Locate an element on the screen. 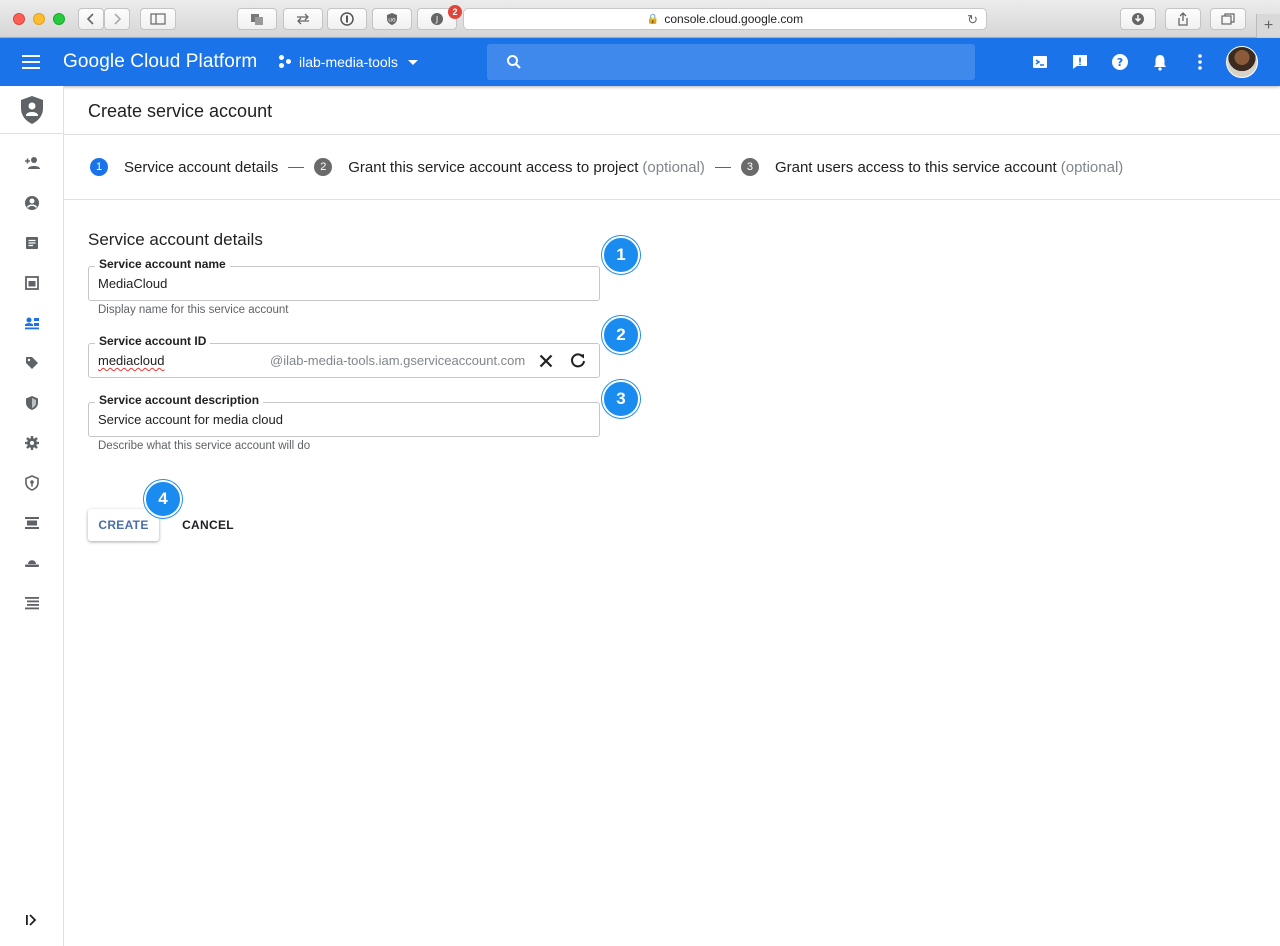 The width and height of the screenshot is (1280, 946). search-icon is located at coordinates (514, 62).